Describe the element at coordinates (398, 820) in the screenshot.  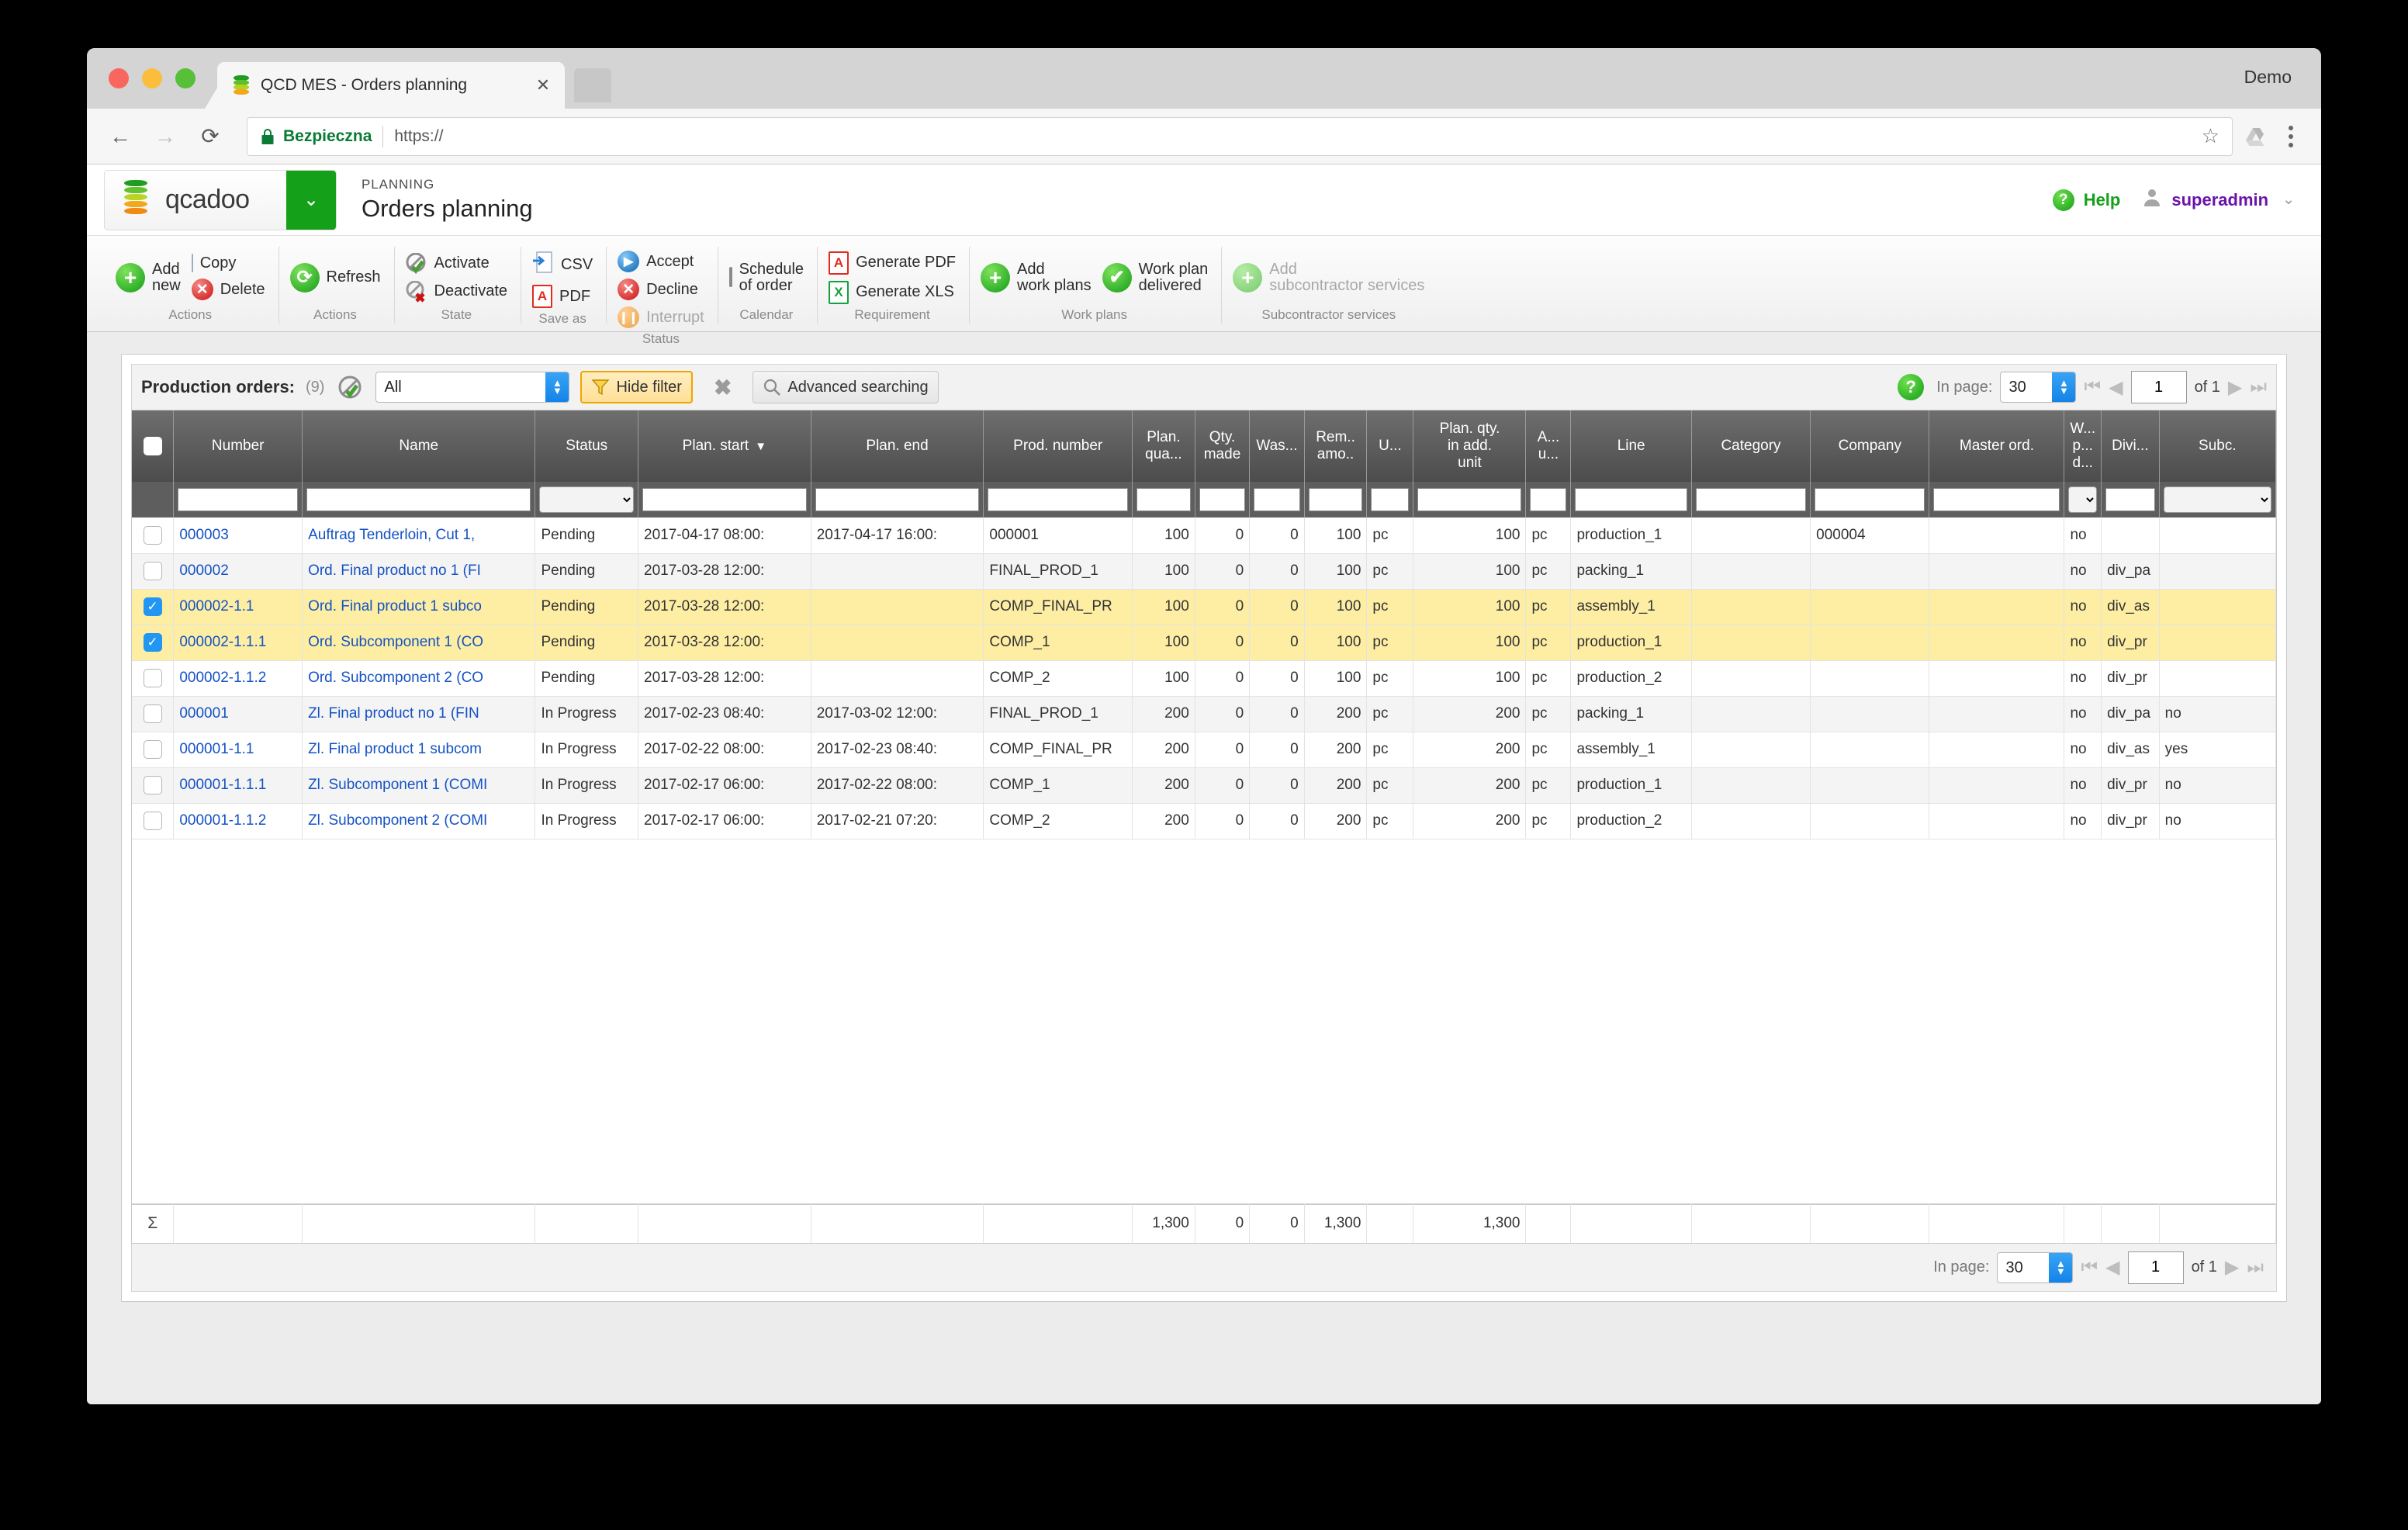
I see `order-link: Zl. Subcomponent 2 (COMI` at that location.